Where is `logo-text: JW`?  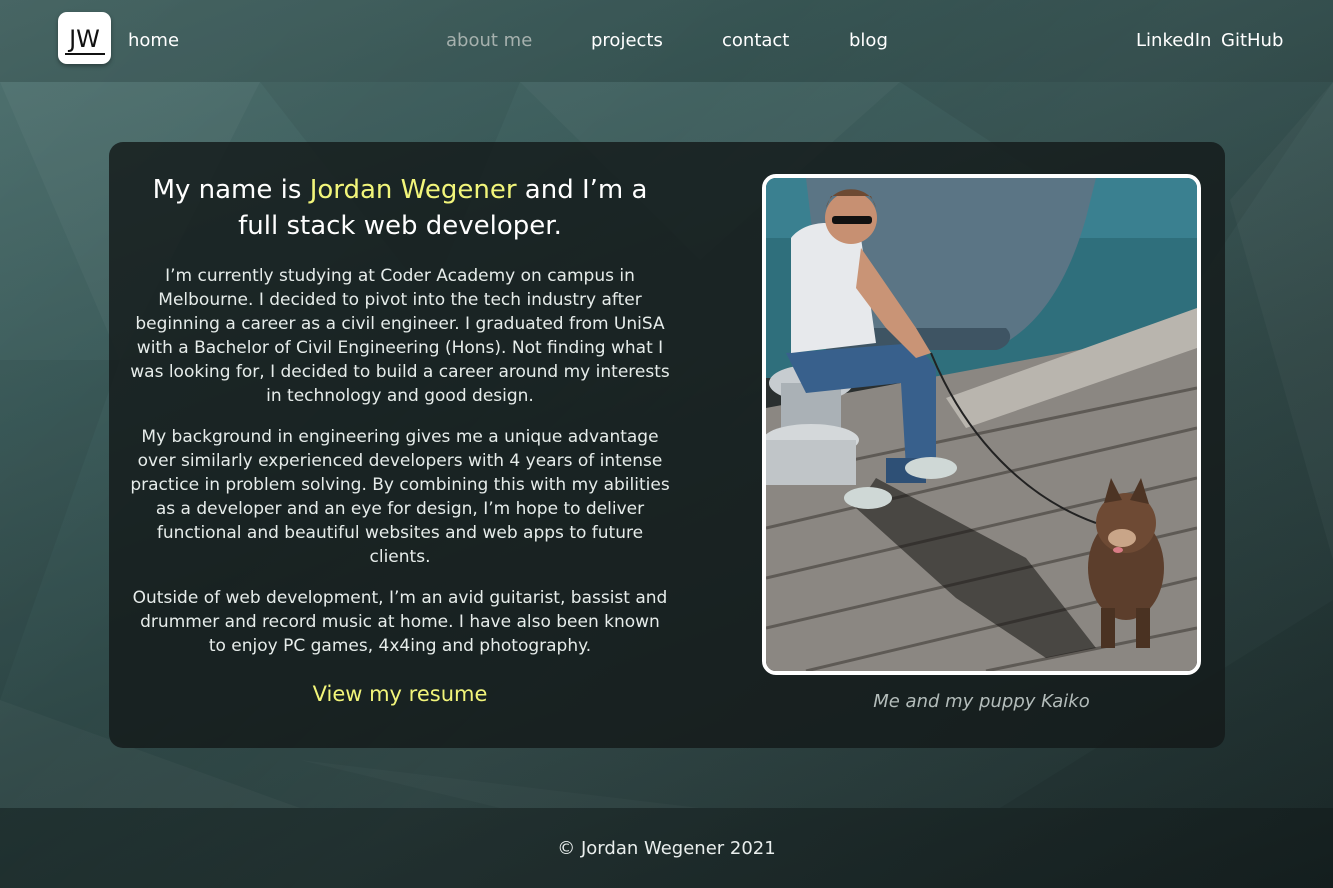
logo-text: JW is located at coordinates (84, 39).